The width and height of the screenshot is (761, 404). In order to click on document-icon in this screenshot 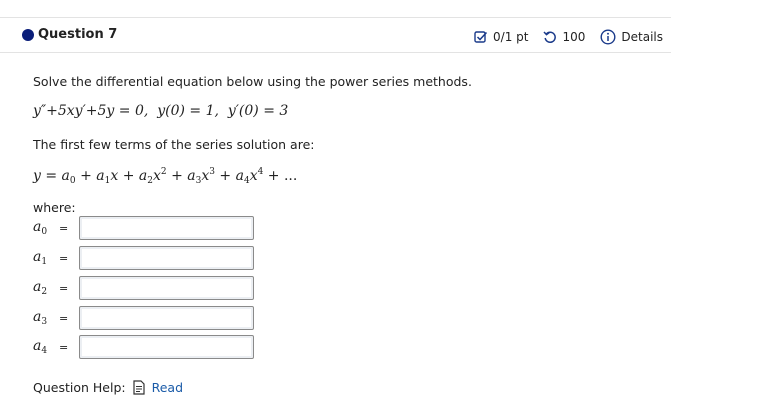, I will do `click(138, 387)`.